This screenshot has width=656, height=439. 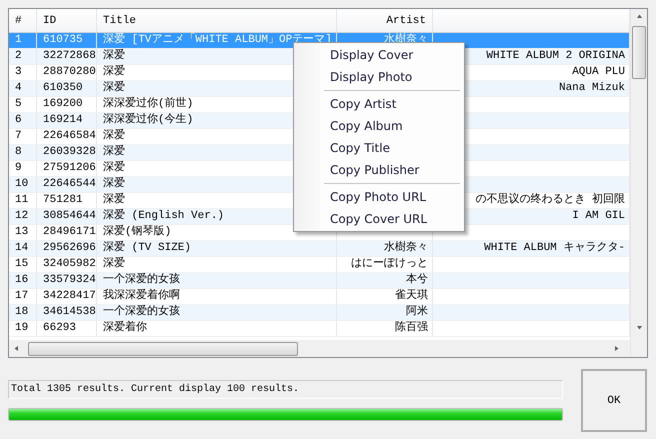 I want to click on table-cell: 27591206, so click(x=69, y=168).